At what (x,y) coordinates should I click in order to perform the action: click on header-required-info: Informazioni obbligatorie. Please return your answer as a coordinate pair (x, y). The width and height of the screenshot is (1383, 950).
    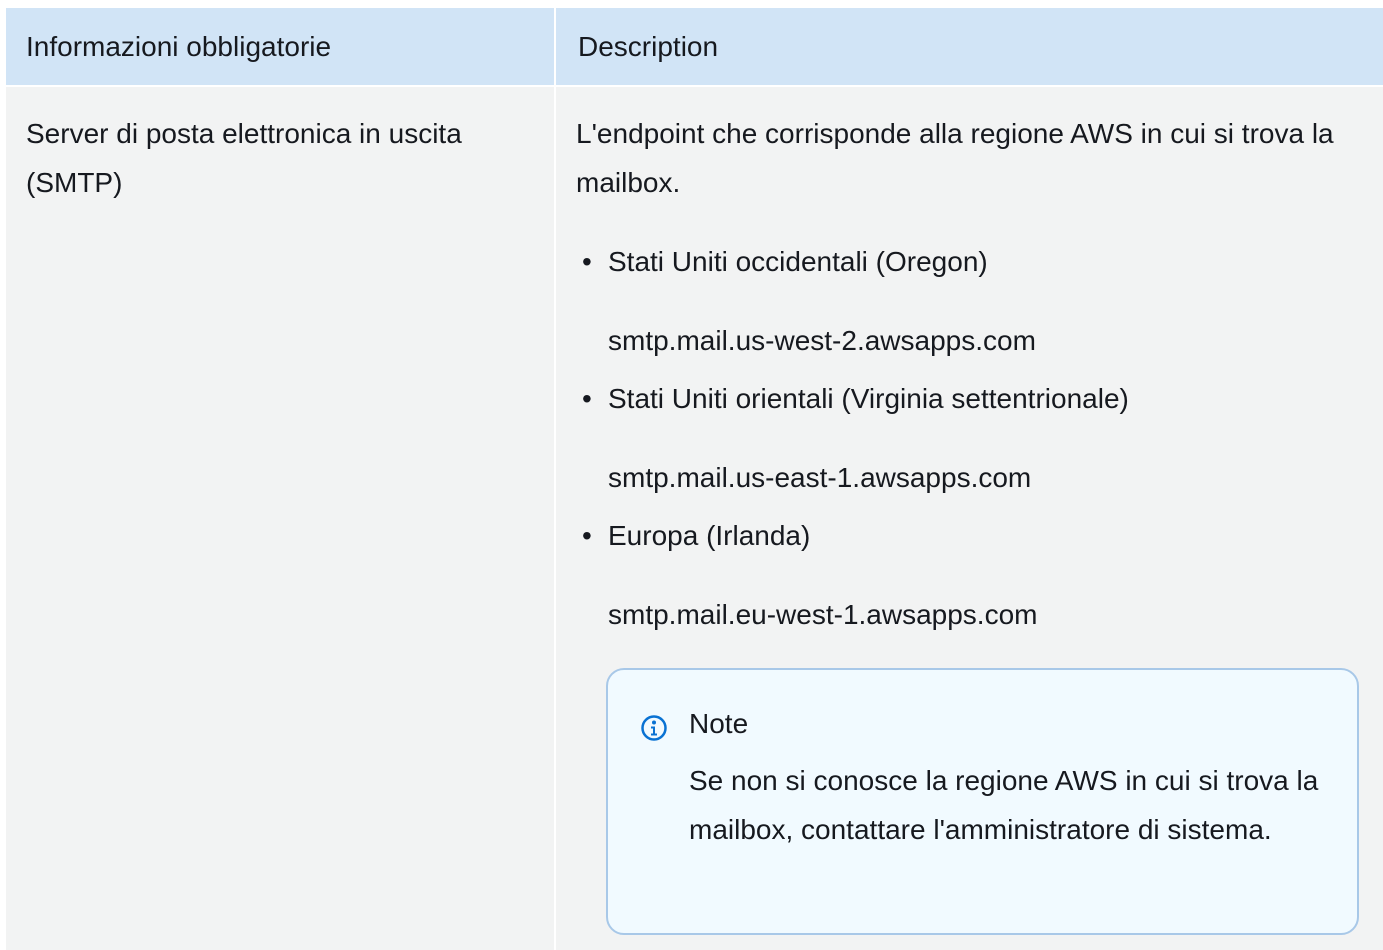
    Looking at the image, I should click on (179, 46).